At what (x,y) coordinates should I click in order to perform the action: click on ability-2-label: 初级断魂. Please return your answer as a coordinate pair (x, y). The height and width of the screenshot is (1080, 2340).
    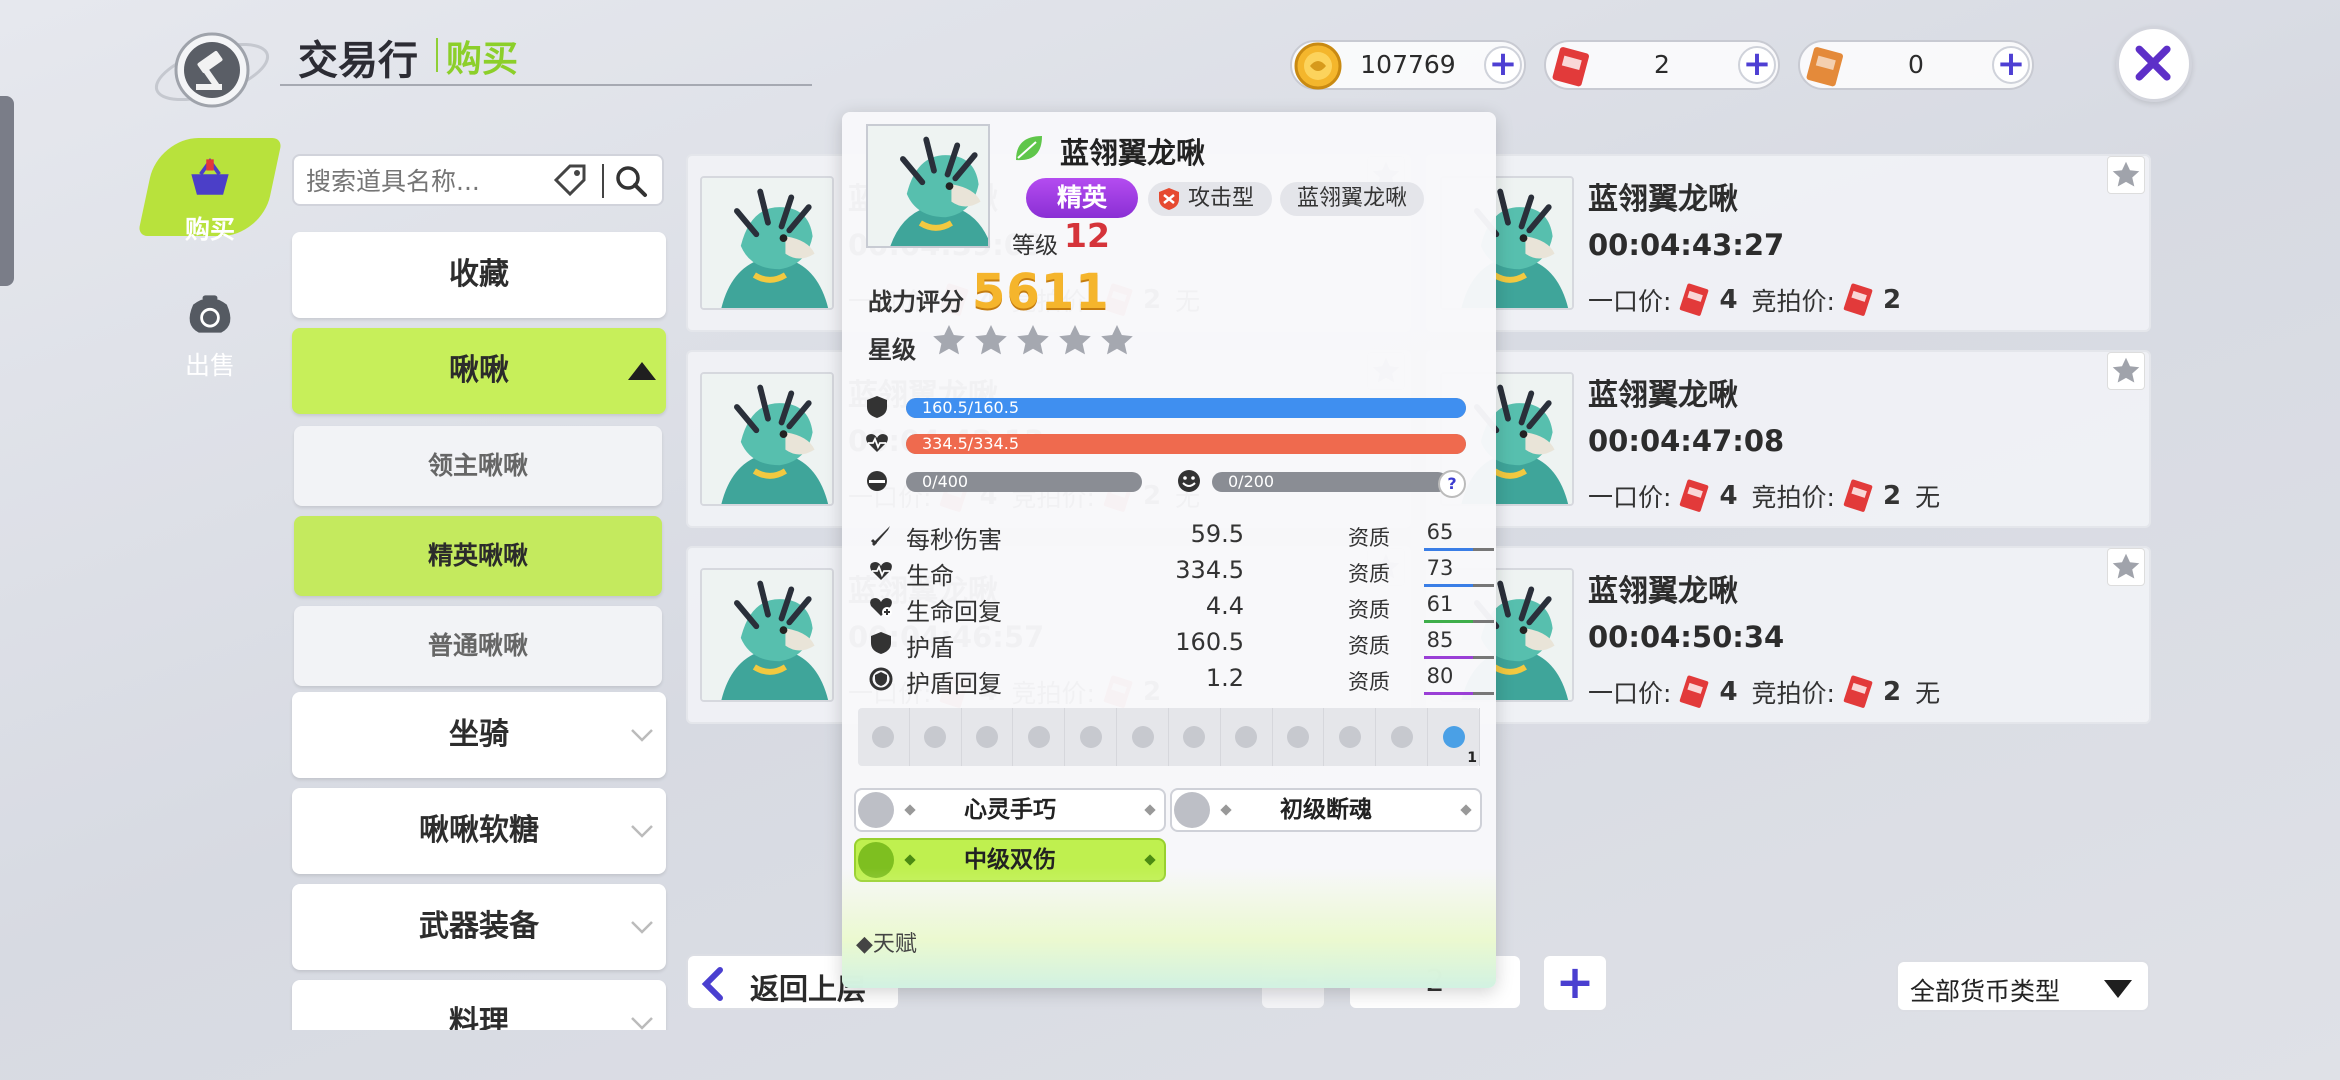
    Looking at the image, I should click on (1326, 810).